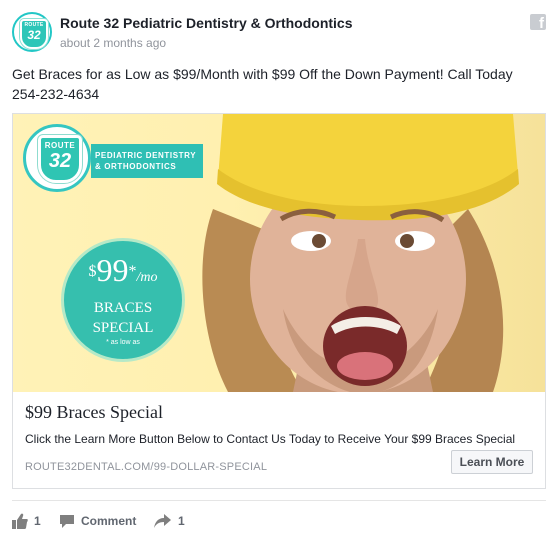 This screenshot has height=542, width=558. Describe the element at coordinates (181, 521) in the screenshot. I see `share-count: 1` at that location.